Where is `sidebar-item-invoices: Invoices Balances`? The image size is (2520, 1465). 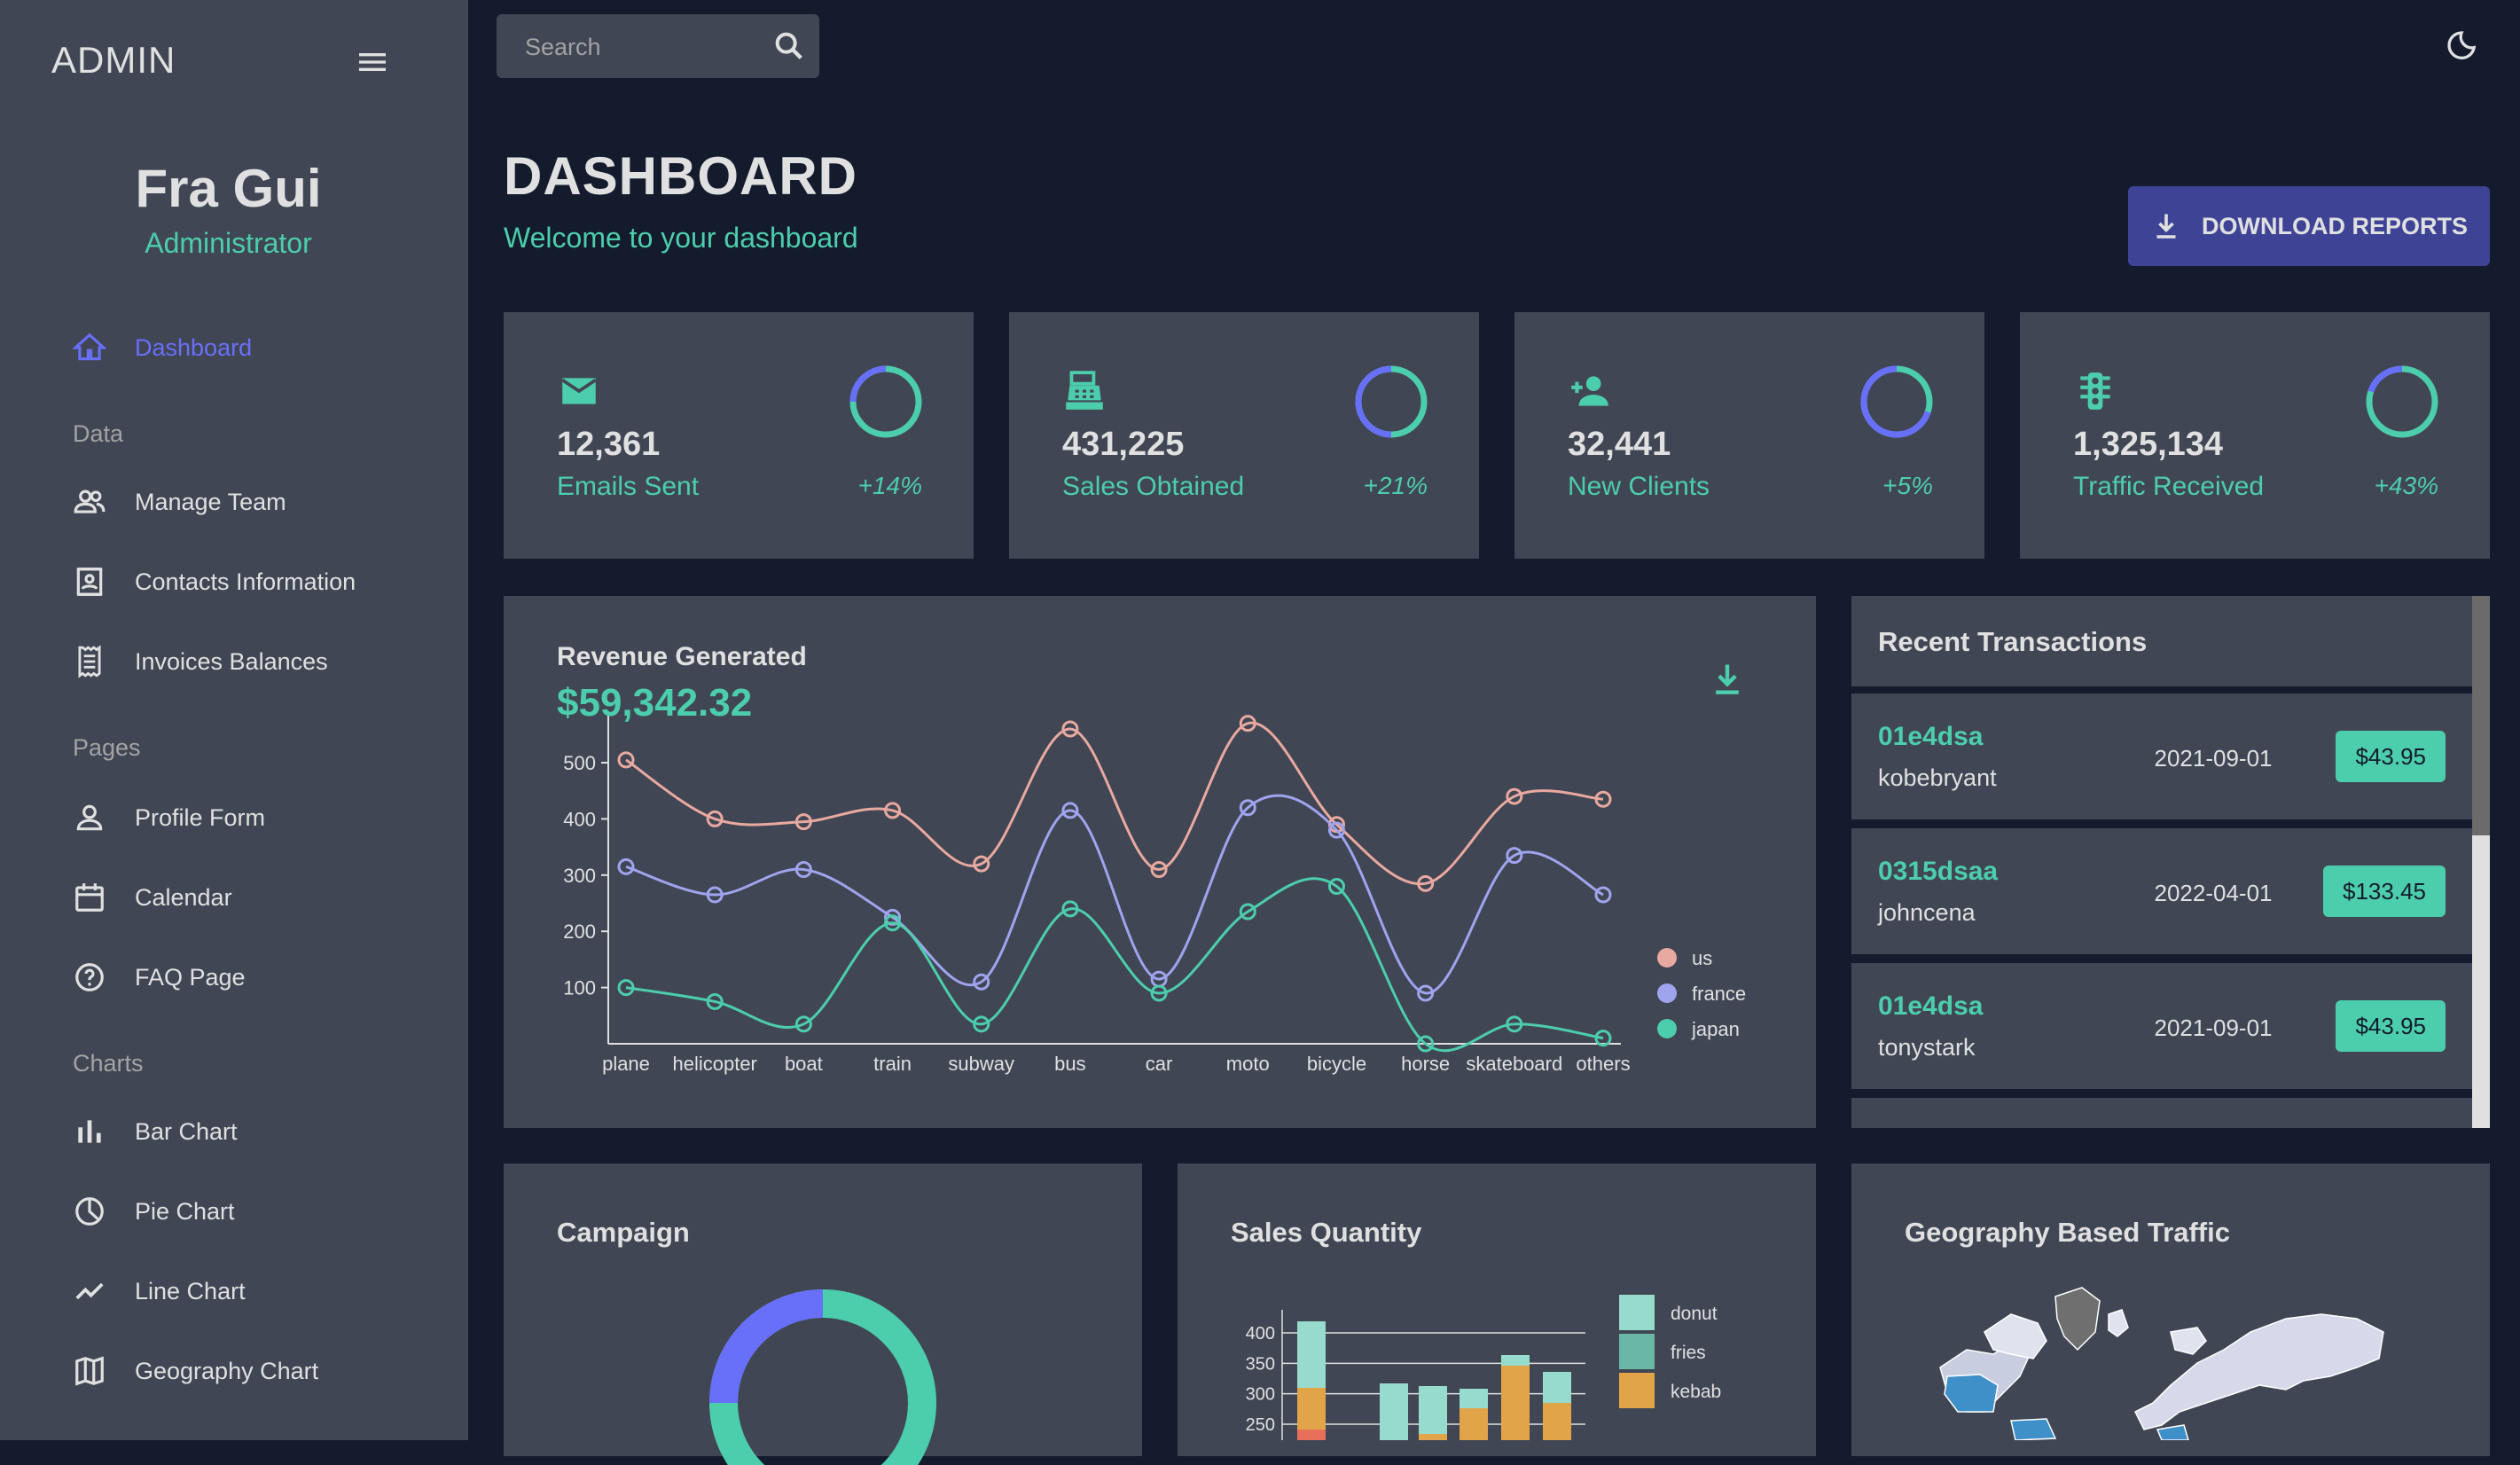
sidebar-item-invoices: Invoices Balances is located at coordinates (259, 661).